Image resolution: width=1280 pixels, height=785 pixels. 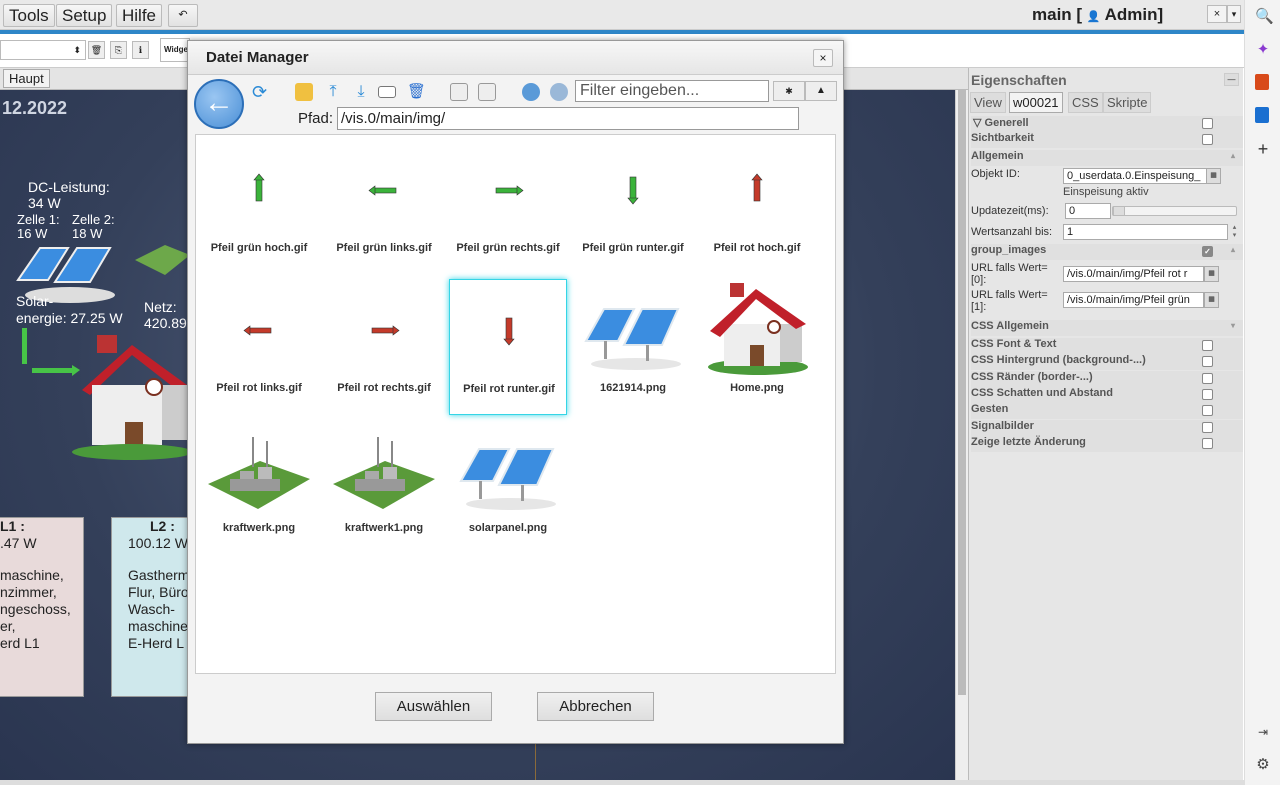 What do you see at coordinates (1207, 345) in the screenshot?
I see `css-font-checkbox` at bounding box center [1207, 345].